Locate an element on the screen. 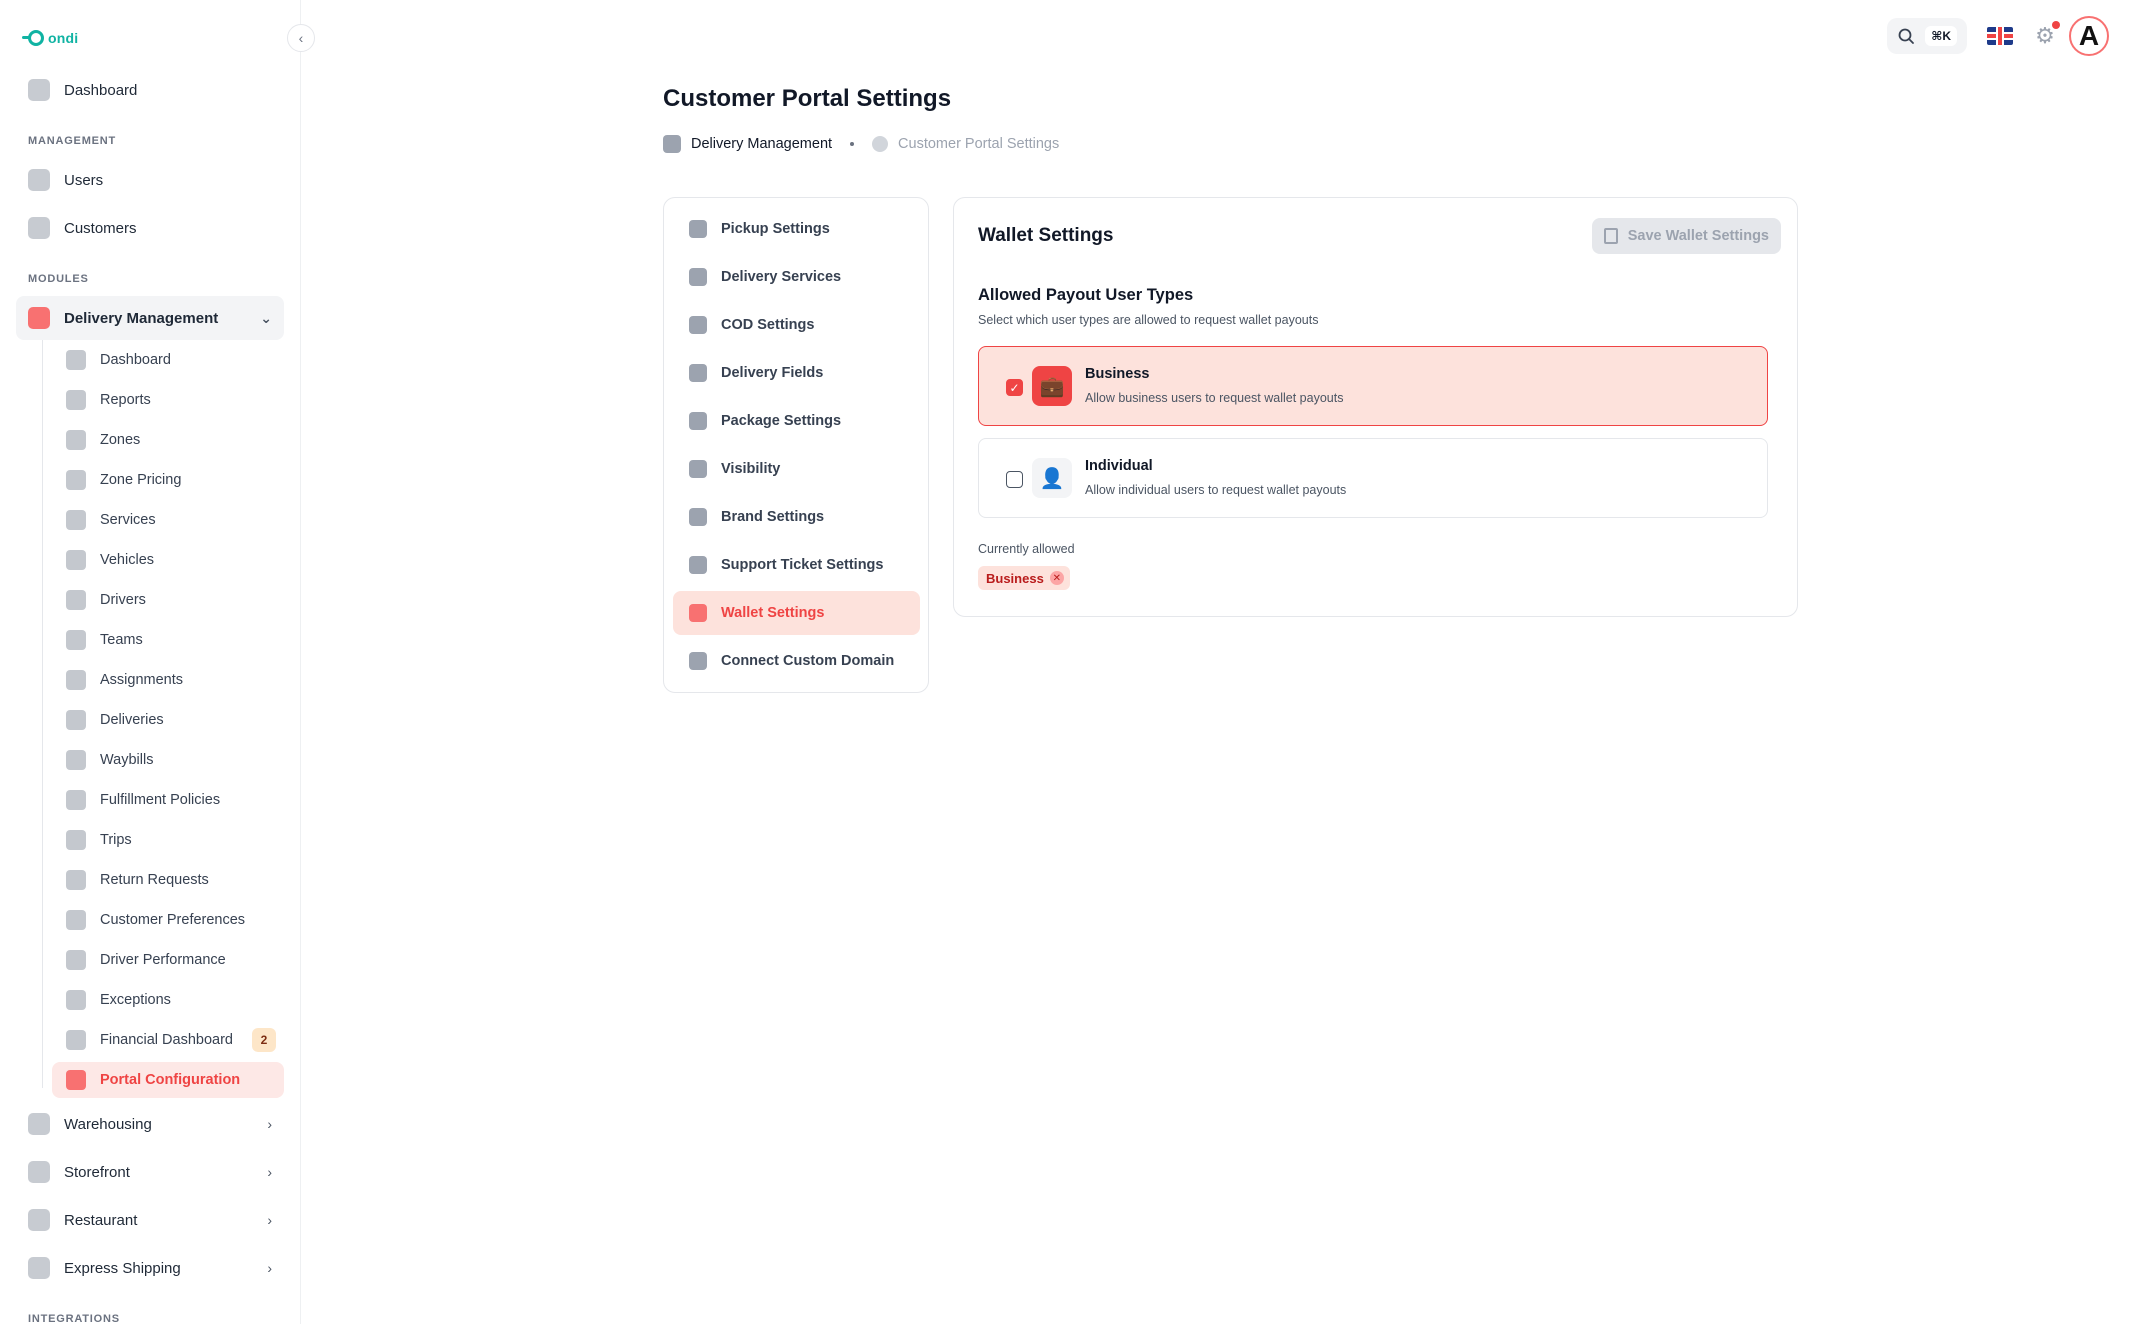  sidebar-subitem-fulfillment-policies: Fulfillment Policies is located at coordinates (168, 800).